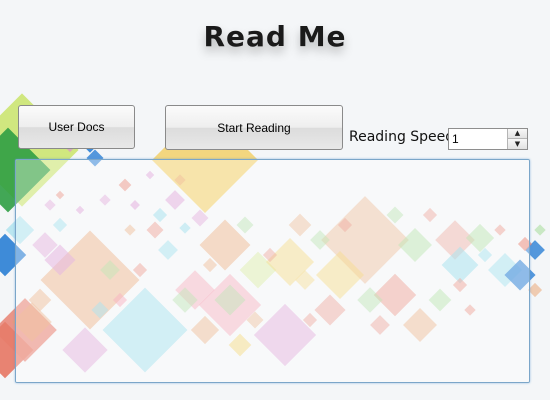  I want to click on spin-up-button: ▲, so click(517, 134).